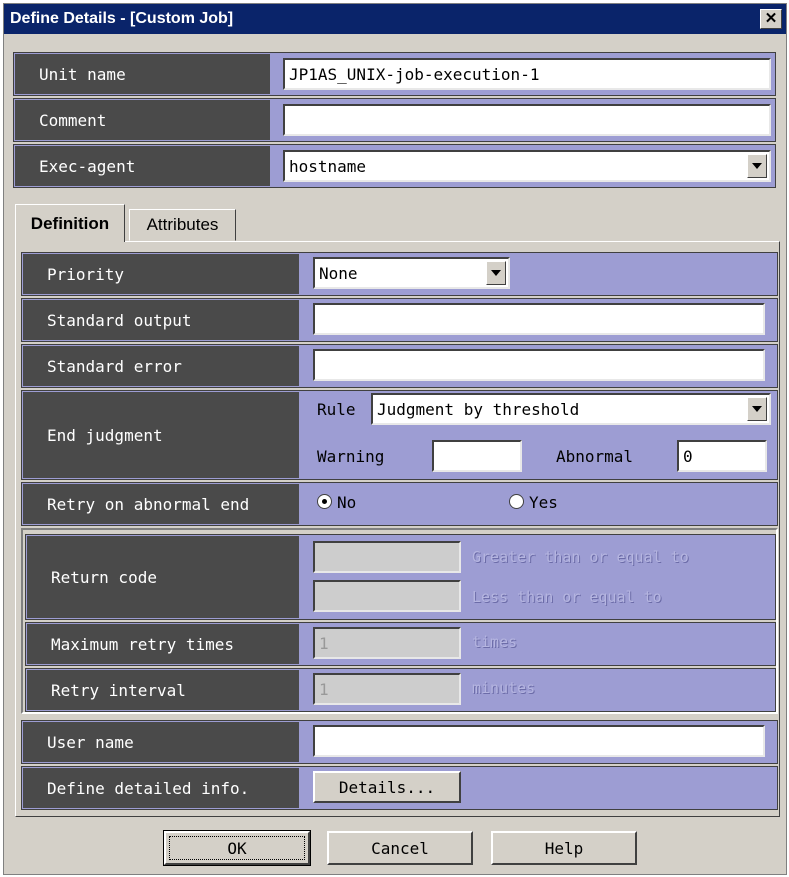 The height and width of the screenshot is (877, 789). What do you see at coordinates (387, 596) in the screenshot?
I see `return-code-lte-input` at bounding box center [387, 596].